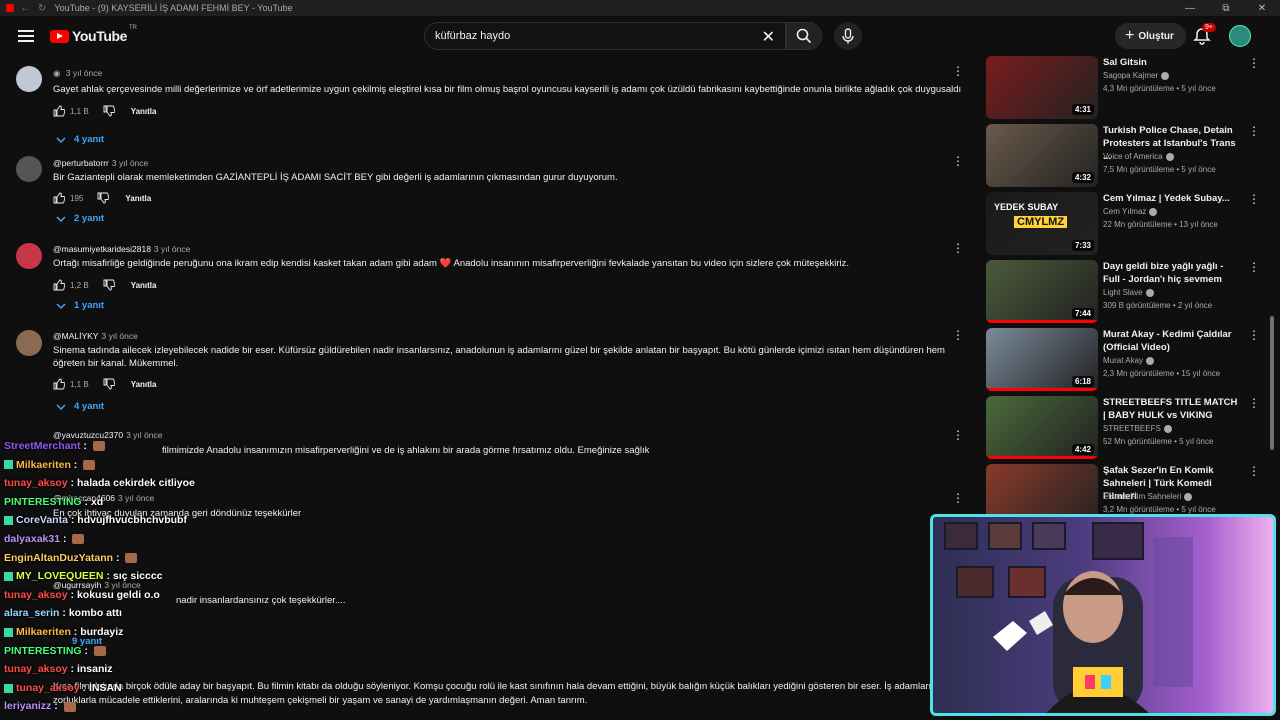 Image resolution: width=1280 pixels, height=720 pixels. What do you see at coordinates (26, 36) in the screenshot?
I see `menu-icon` at bounding box center [26, 36].